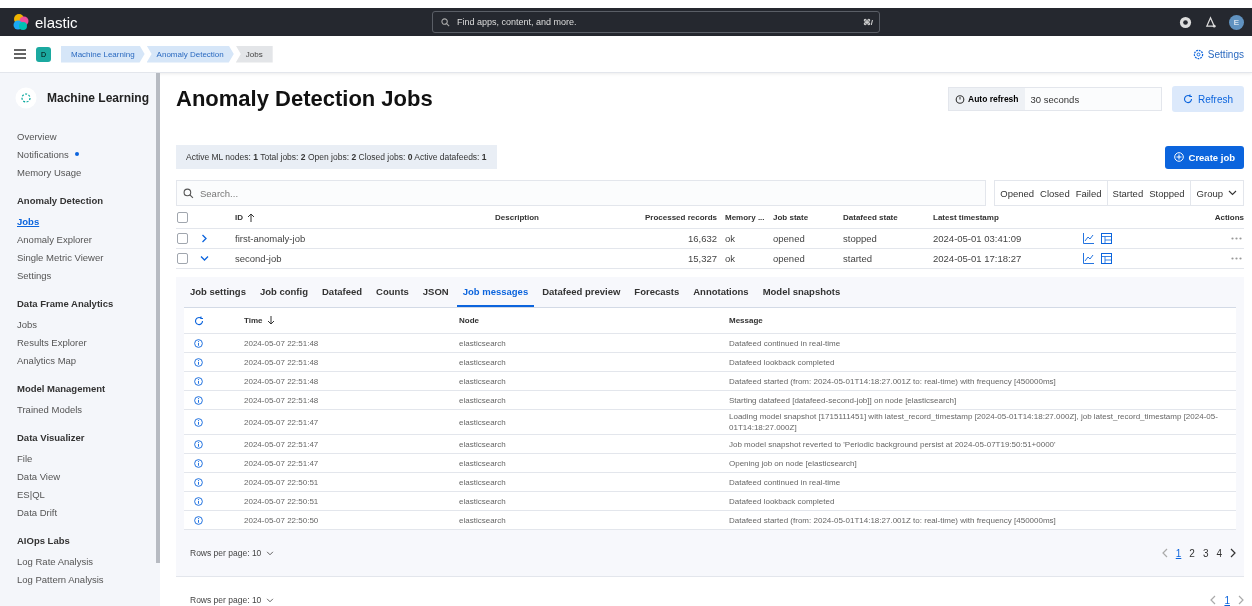  I want to click on tab: Forecasts, so click(657, 292).